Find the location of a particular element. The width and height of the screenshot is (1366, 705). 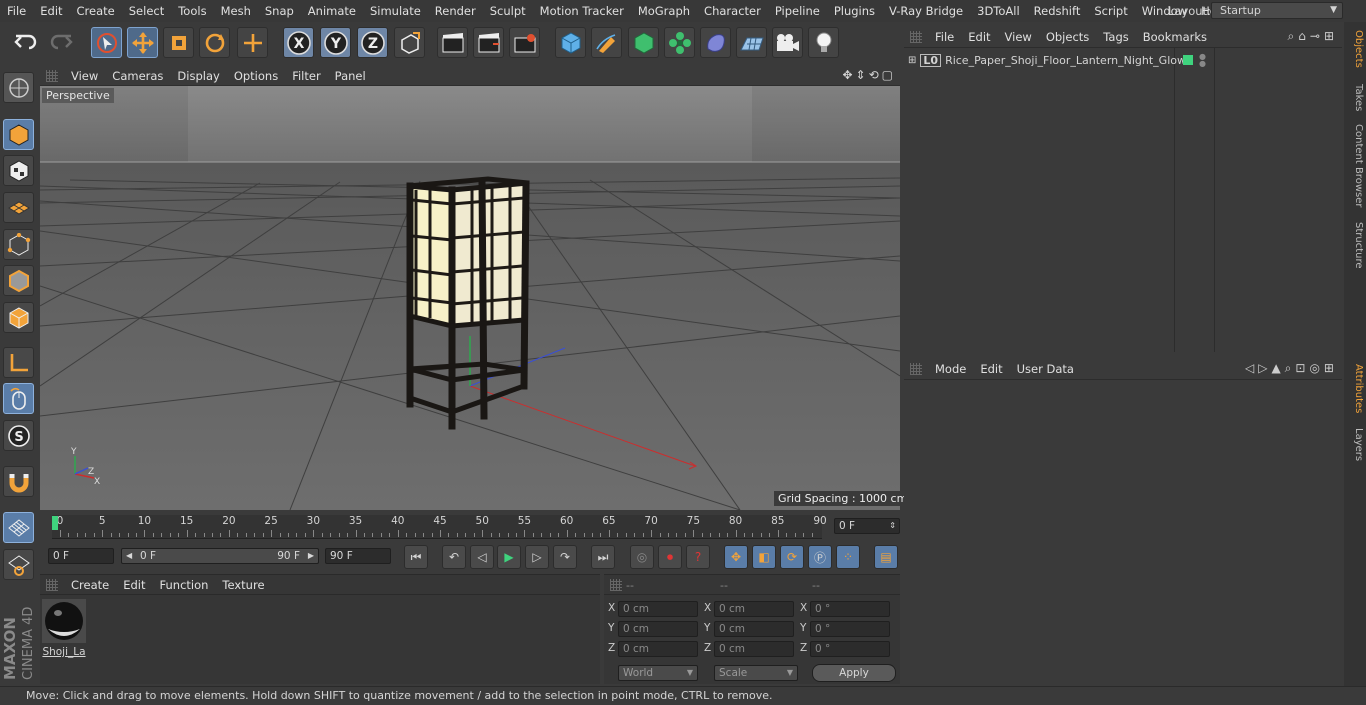

x-axis-button: X is located at coordinates (298, 42).